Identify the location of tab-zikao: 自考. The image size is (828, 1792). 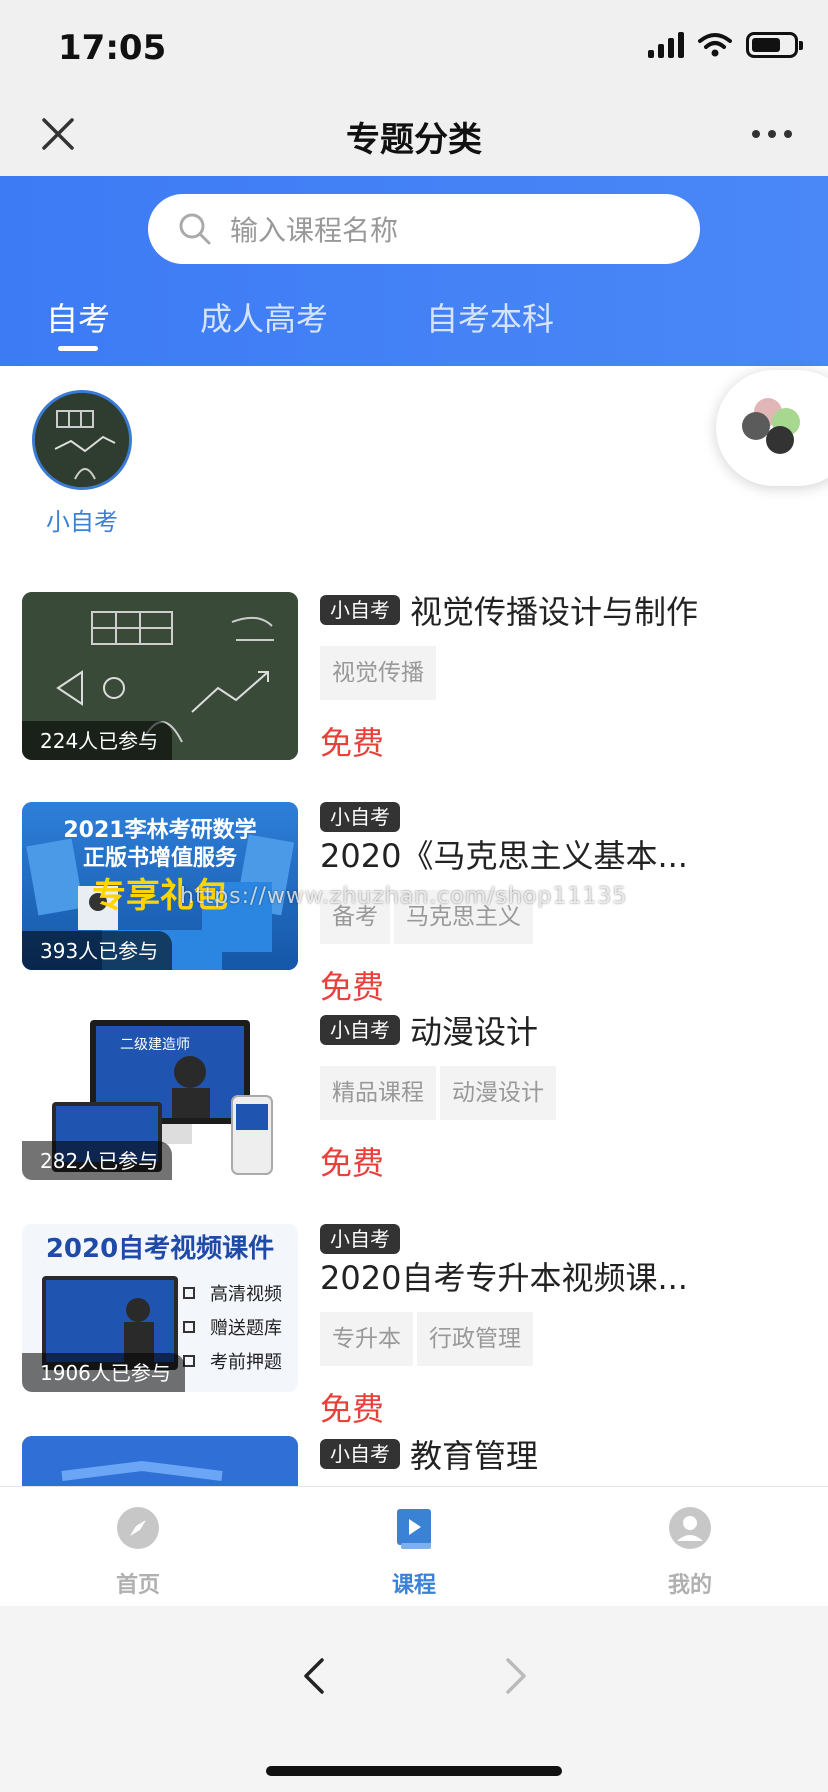
(78, 317).